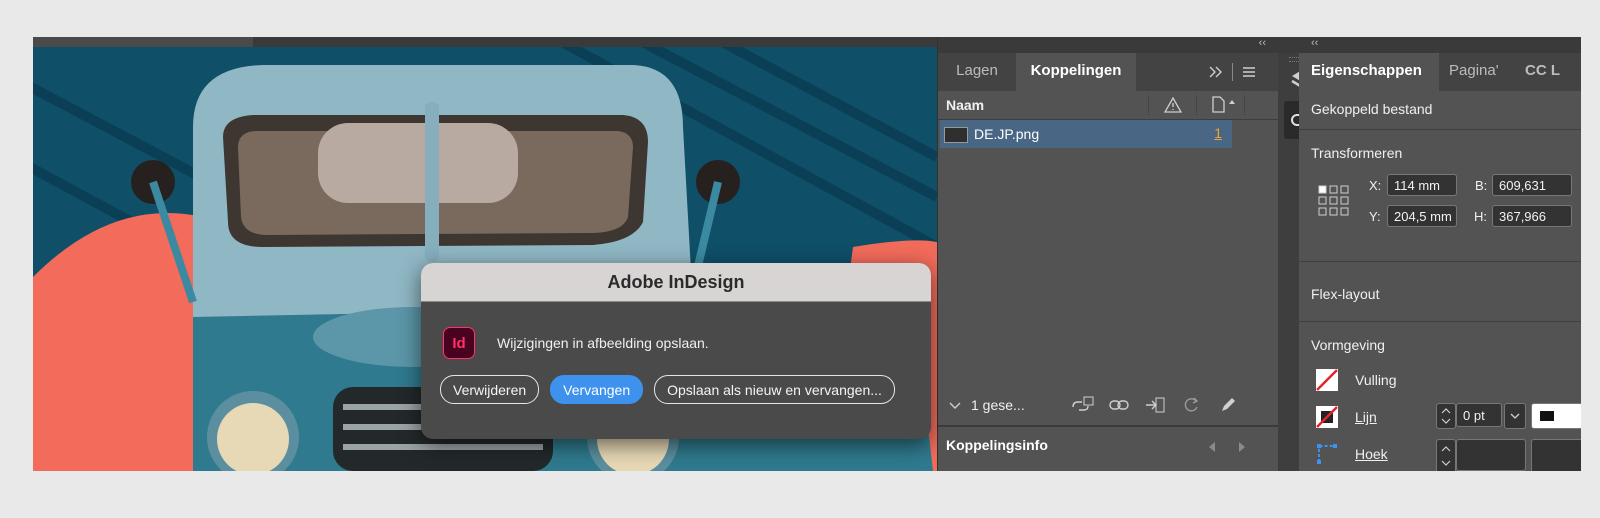 This screenshot has height=518, width=1600. I want to click on edit-original-icon, so click(1228, 405).